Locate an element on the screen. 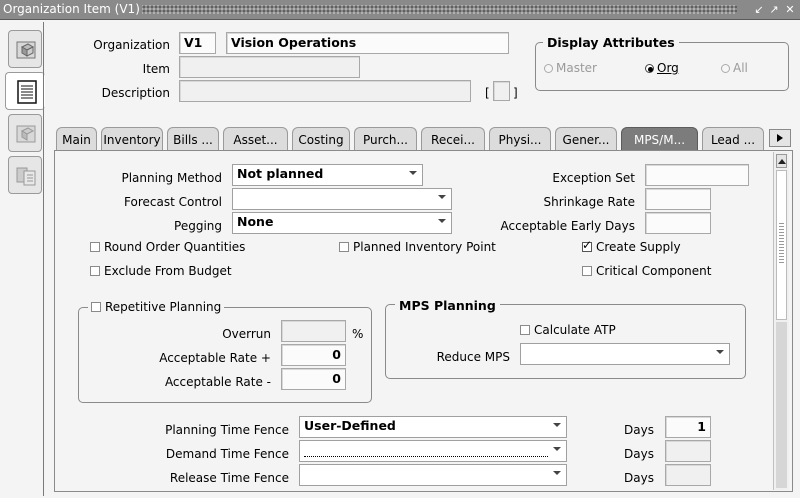 The height and width of the screenshot is (498, 800). planning-method-select: Not planned is located at coordinates (327, 175).